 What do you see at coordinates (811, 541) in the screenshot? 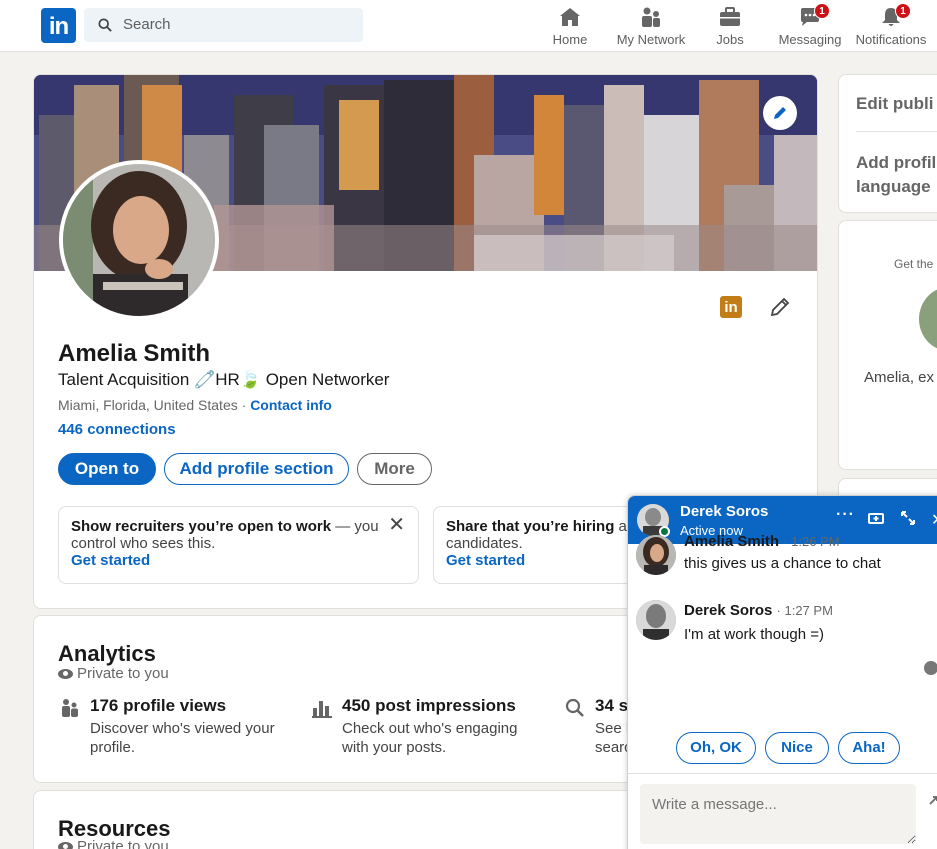
I see `message-time: · 1:26 PM` at bounding box center [811, 541].